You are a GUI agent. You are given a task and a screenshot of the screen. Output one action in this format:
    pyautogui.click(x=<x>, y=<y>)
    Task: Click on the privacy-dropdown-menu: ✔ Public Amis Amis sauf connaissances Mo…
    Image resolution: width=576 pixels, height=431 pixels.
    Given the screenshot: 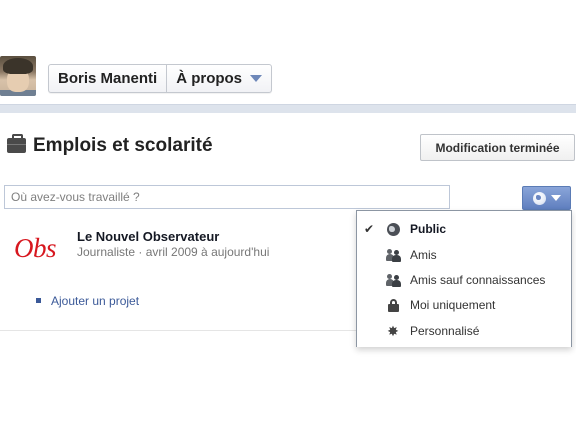 What is the action you would take?
    pyautogui.click(x=464, y=278)
    